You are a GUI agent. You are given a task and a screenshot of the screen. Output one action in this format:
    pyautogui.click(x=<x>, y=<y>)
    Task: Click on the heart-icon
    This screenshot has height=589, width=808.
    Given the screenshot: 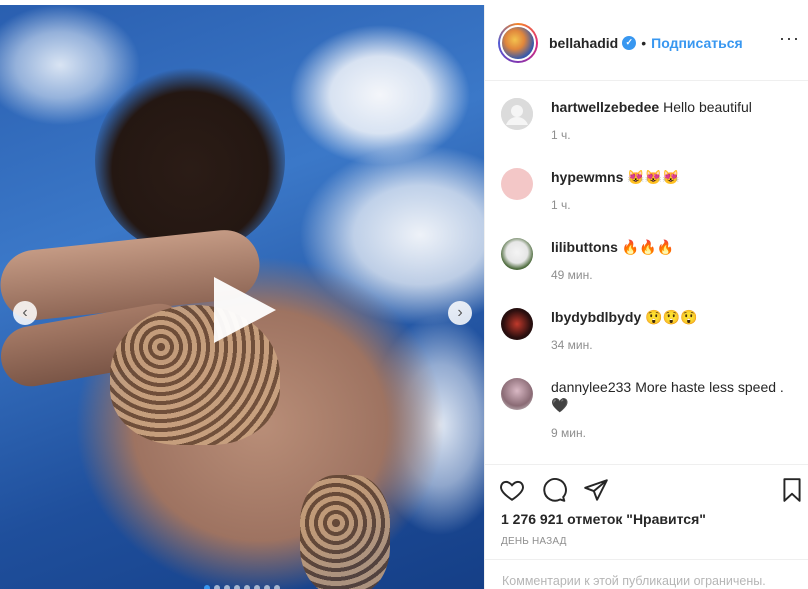 What is the action you would take?
    pyautogui.click(x=512, y=490)
    